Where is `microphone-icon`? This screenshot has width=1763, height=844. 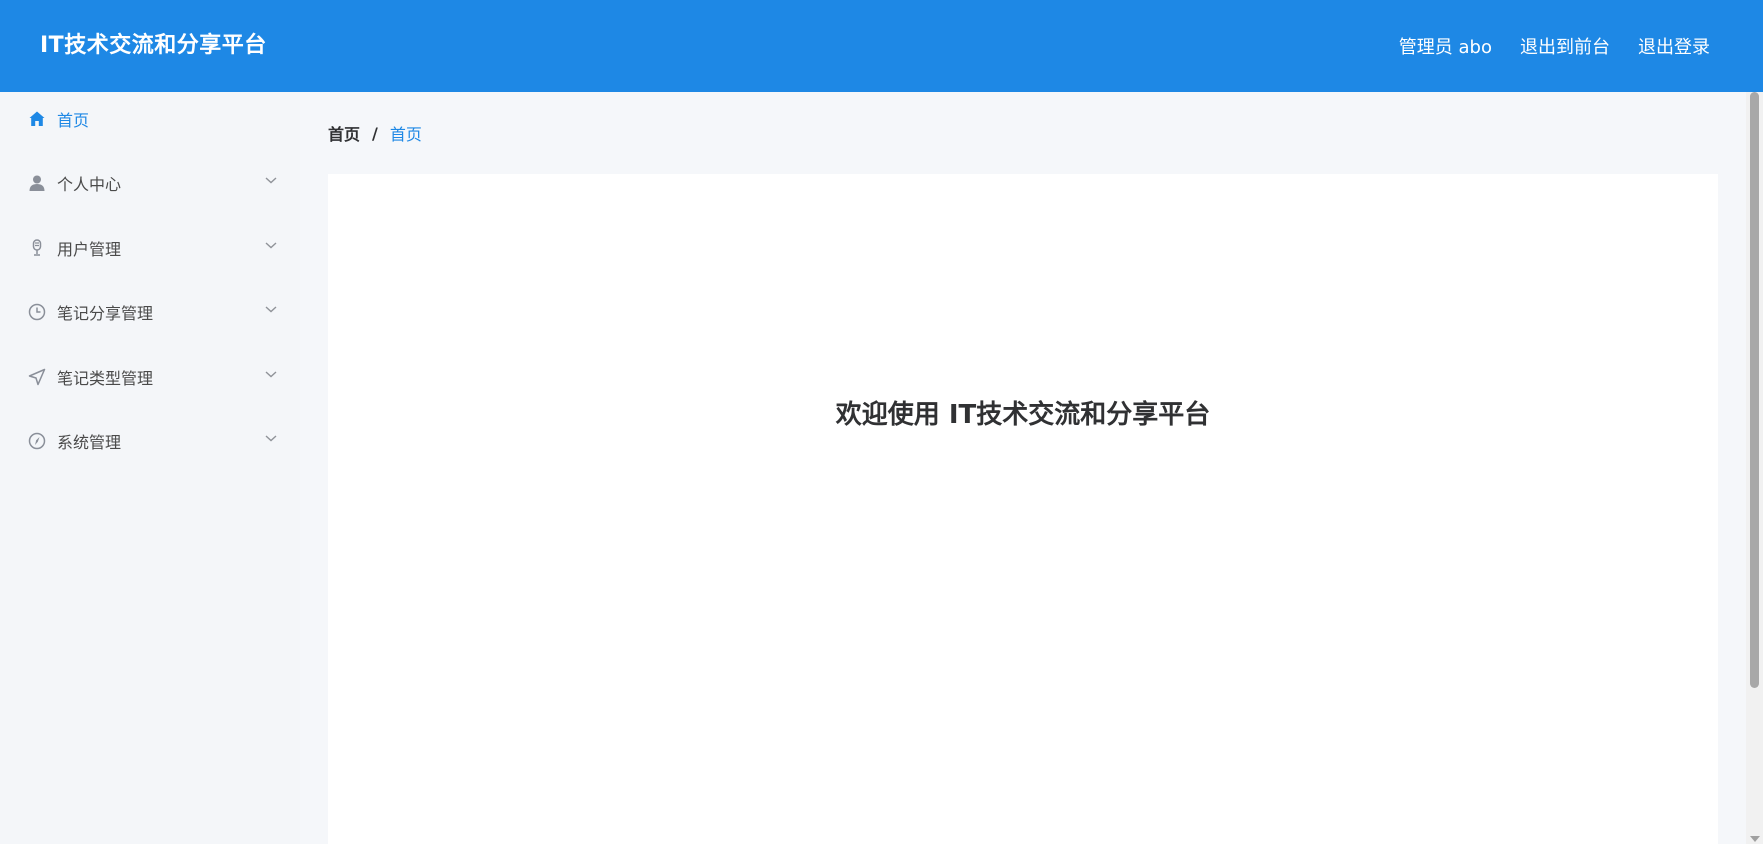
microphone-icon is located at coordinates (37, 248).